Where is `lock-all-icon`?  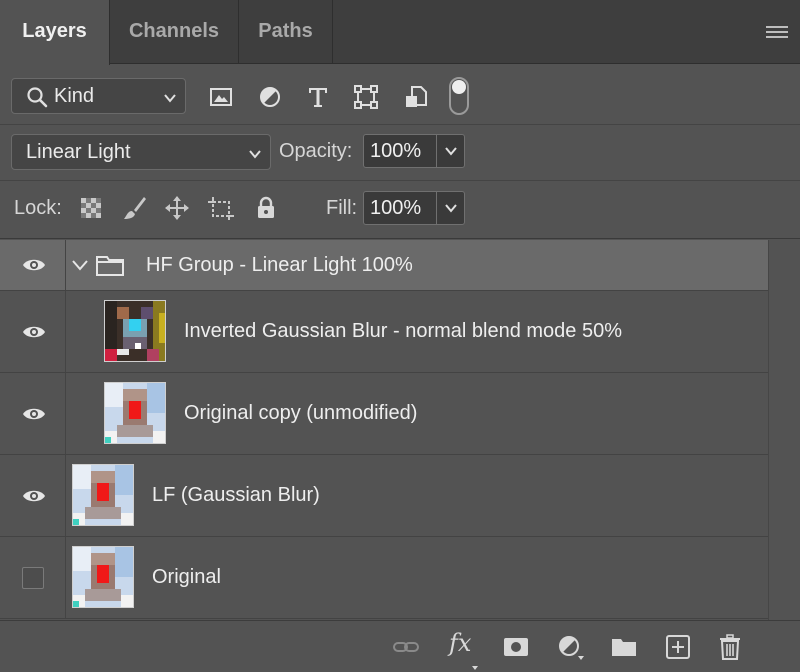 lock-all-icon is located at coordinates (266, 208).